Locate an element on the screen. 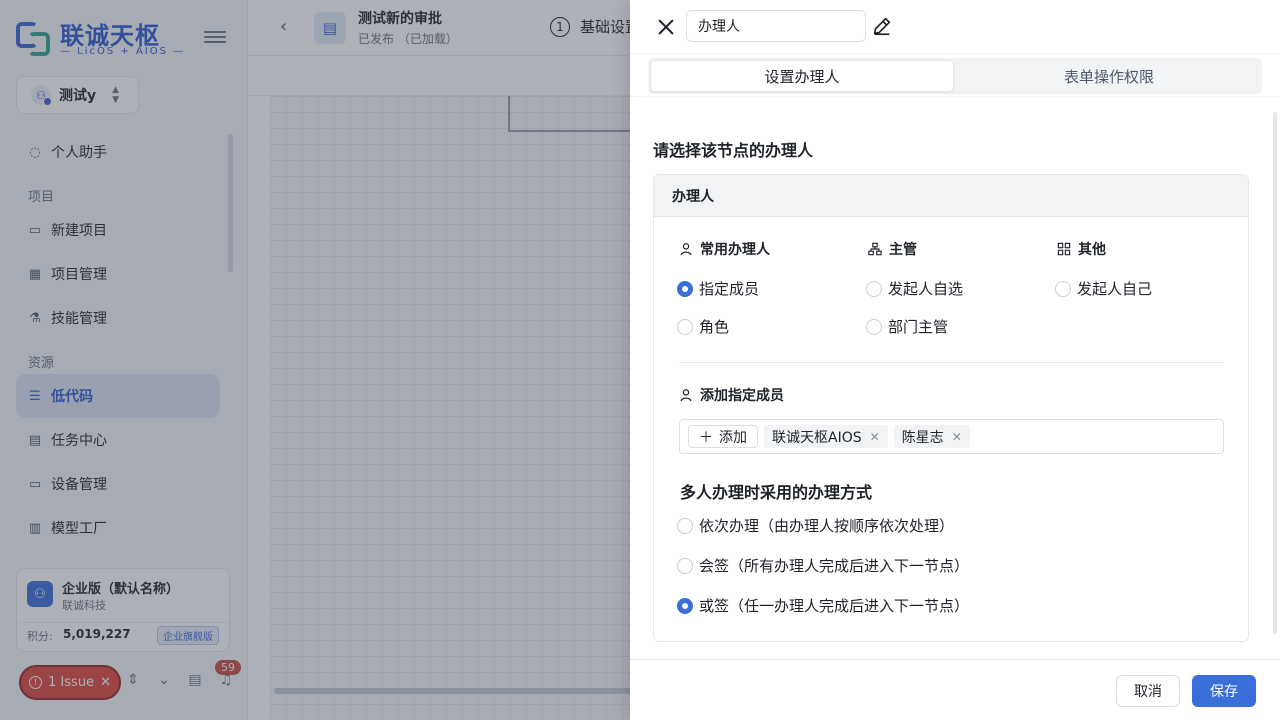 The height and width of the screenshot is (720, 1280). radio-dept-supervisor is located at coordinates (874, 326).